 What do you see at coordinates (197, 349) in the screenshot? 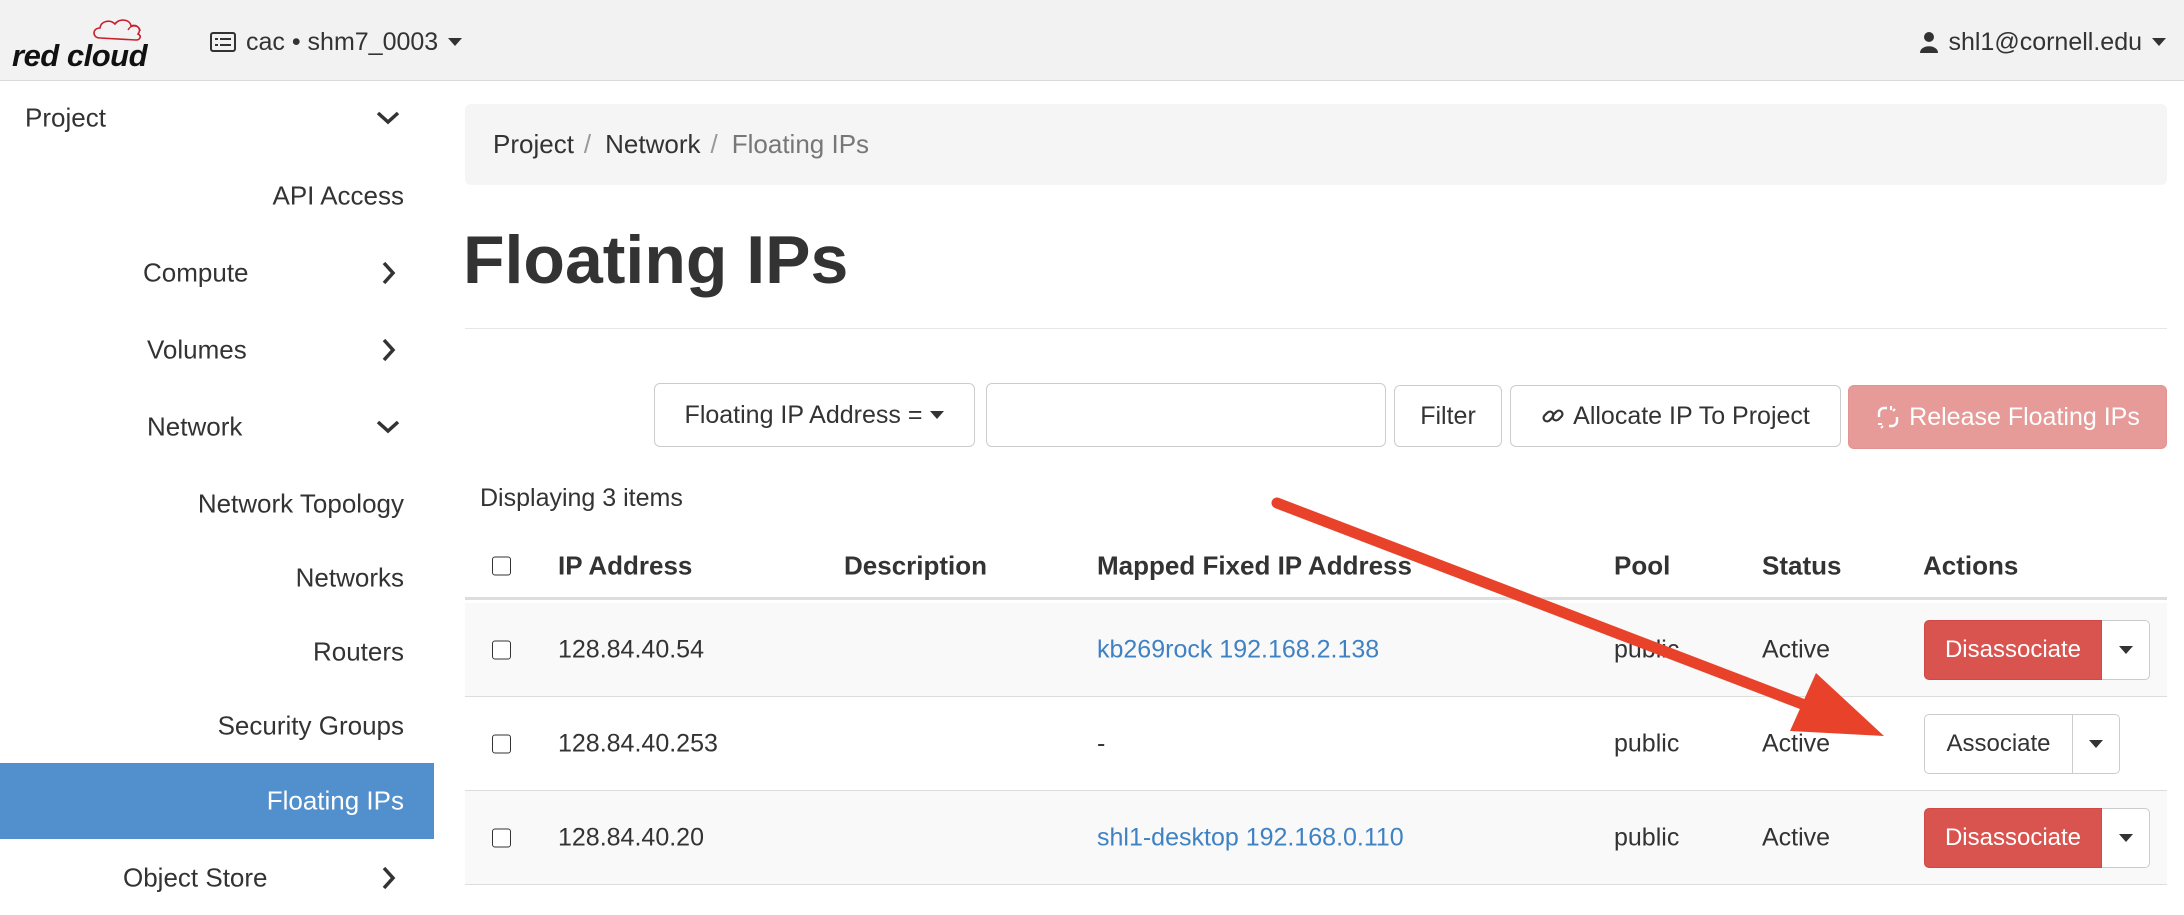
I see `sidebar-item-label: Volumes` at bounding box center [197, 349].